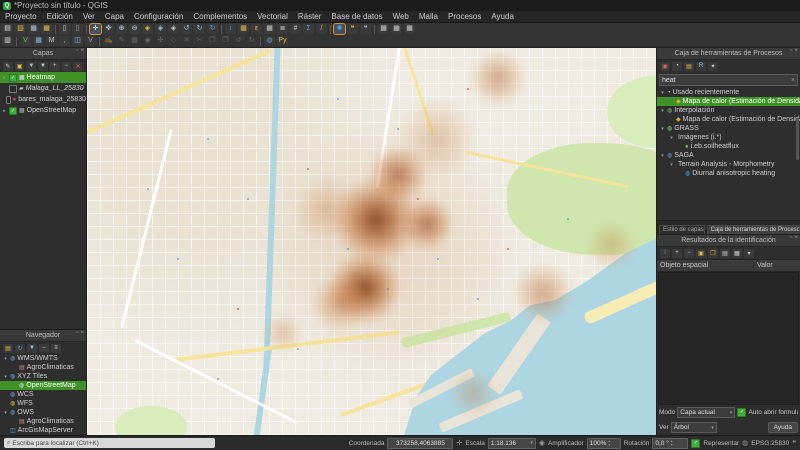  I want to click on rotation-field: 0,0 ° ▴ ▾, so click(670, 443).